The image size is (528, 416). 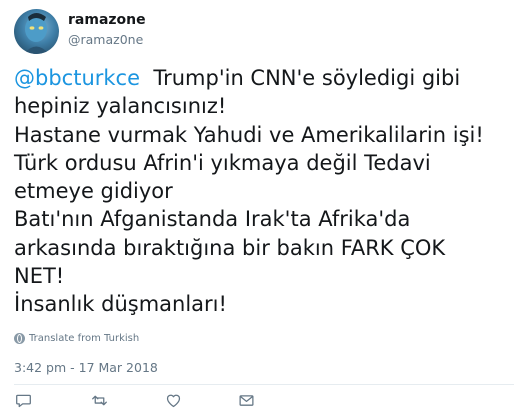 What do you see at coordinates (212, 219) in the screenshot?
I see `tweet-line: Batı'nın Afganistanda Irak'ta Afrika'da` at bounding box center [212, 219].